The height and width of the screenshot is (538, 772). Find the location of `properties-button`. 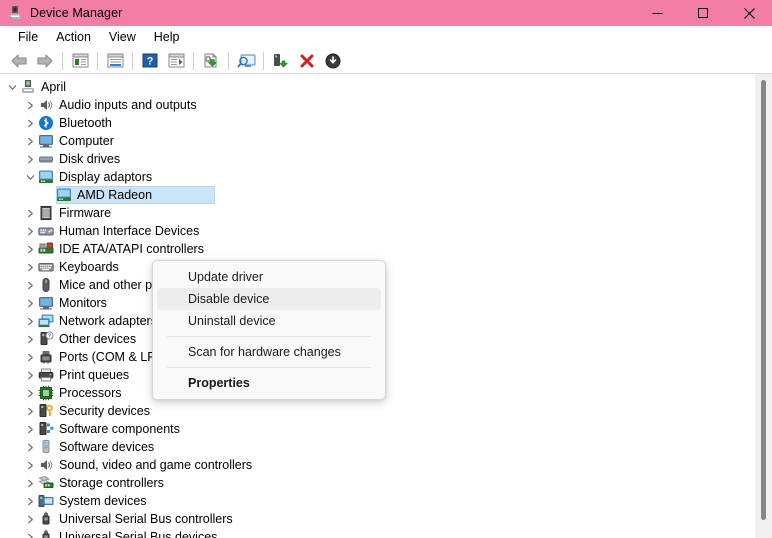

properties-button is located at coordinates (115, 61).